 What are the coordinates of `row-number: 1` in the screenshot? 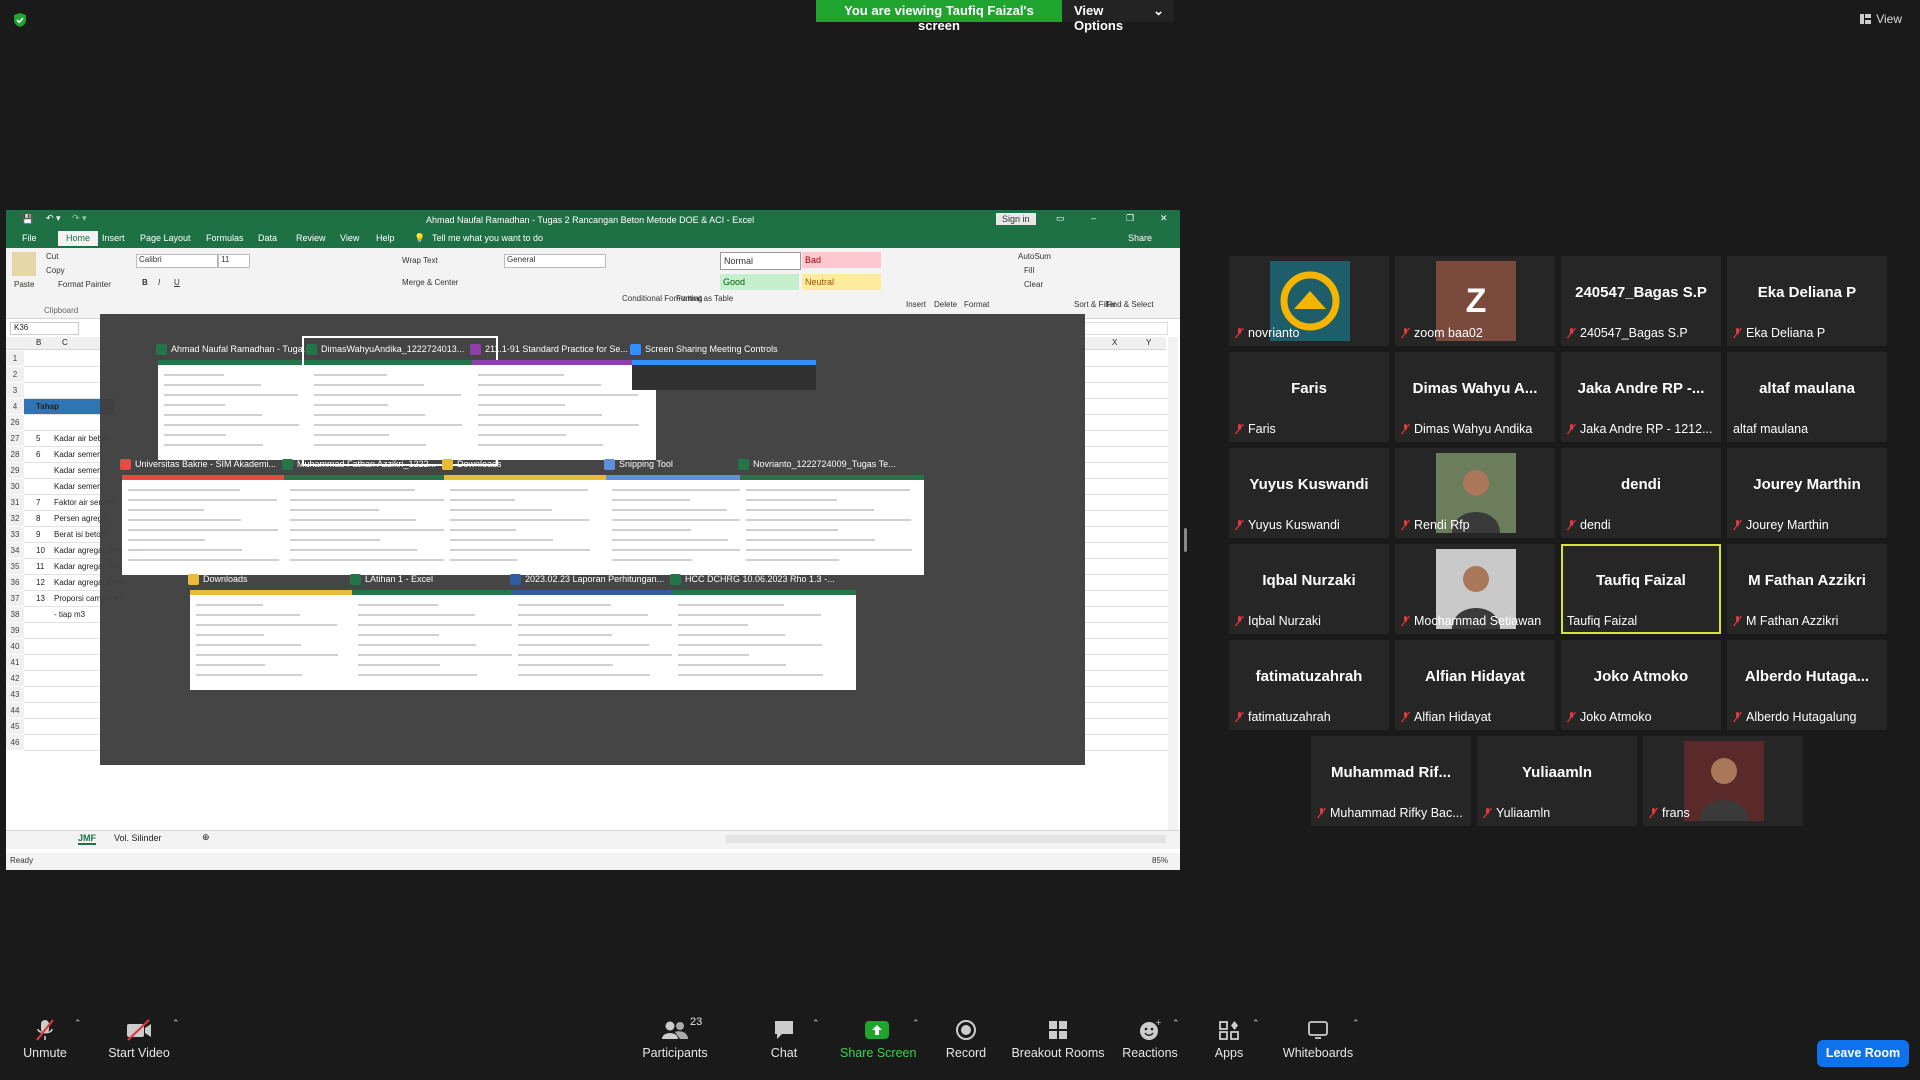 It's located at (15, 358).